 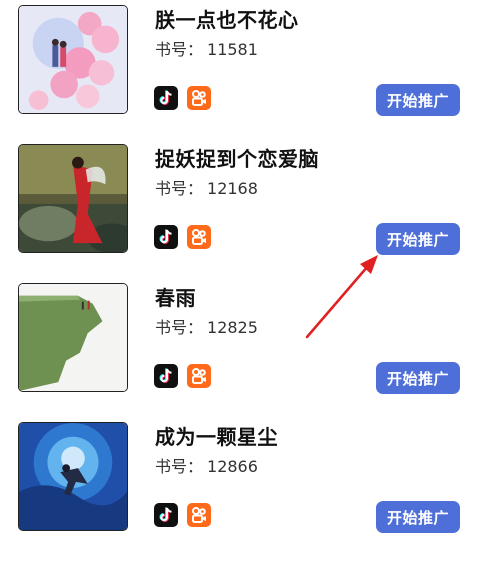 I want to click on book-title: 捉妖捉到个恋爱脑, so click(x=237, y=157).